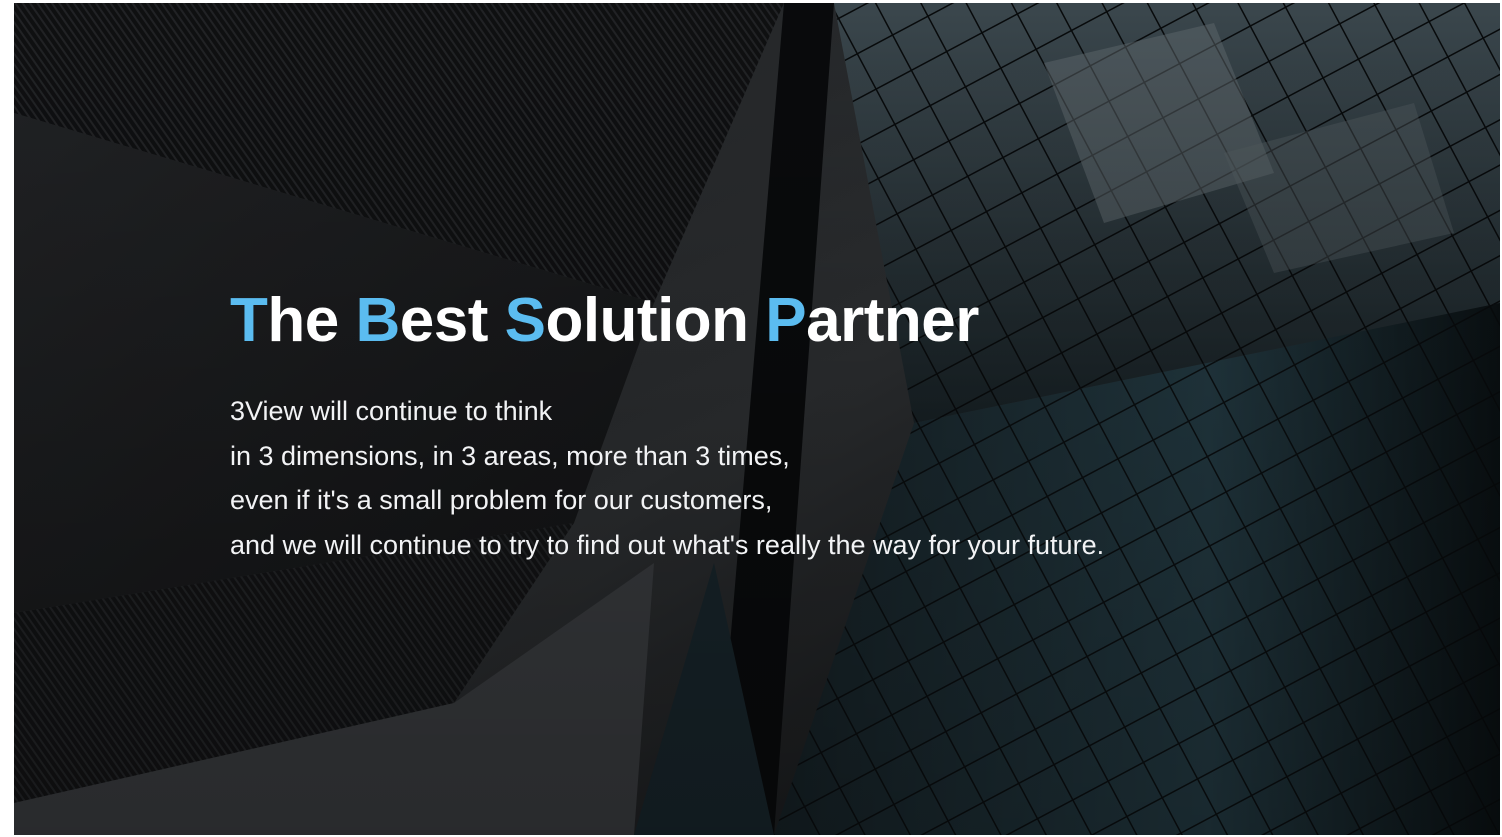 The width and height of the screenshot is (1502, 837). Describe the element at coordinates (311, 320) in the screenshot. I see `headline-rest-t: he` at that location.